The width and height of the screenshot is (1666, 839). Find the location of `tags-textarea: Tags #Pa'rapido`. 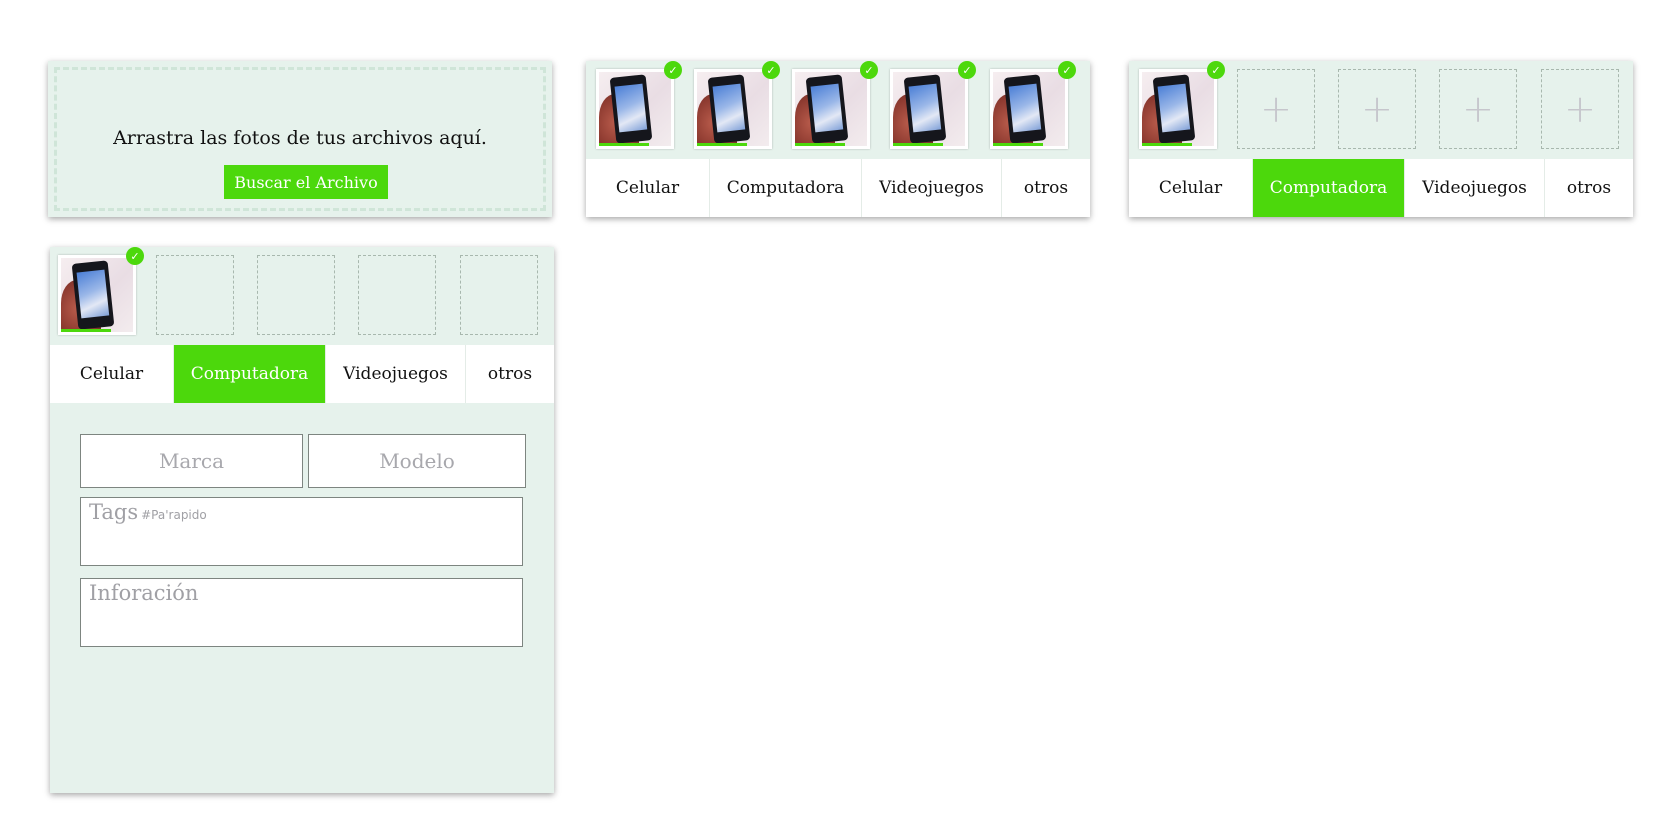

tags-textarea: Tags #Pa'rapido is located at coordinates (301, 531).